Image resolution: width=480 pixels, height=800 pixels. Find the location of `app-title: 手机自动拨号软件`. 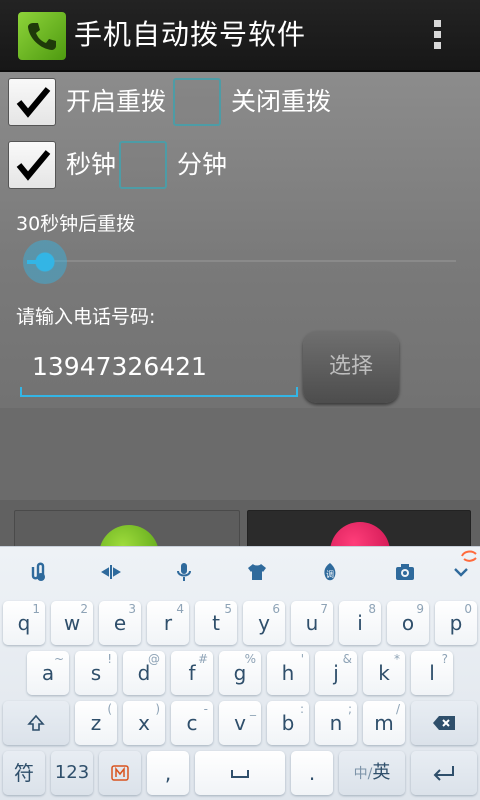

app-title: 手机自动拨号软件 is located at coordinates (190, 34).